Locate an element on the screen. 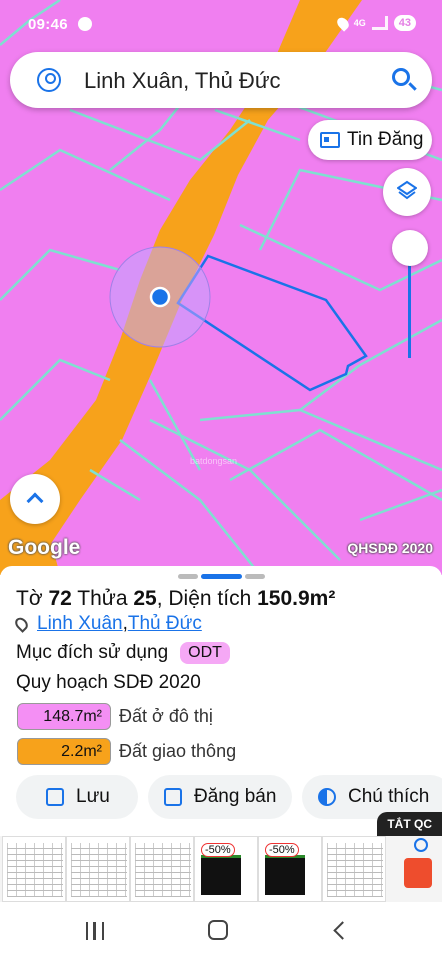  zone-row-residential: 148.7m² Đất ở đô thị is located at coordinates (115, 716).